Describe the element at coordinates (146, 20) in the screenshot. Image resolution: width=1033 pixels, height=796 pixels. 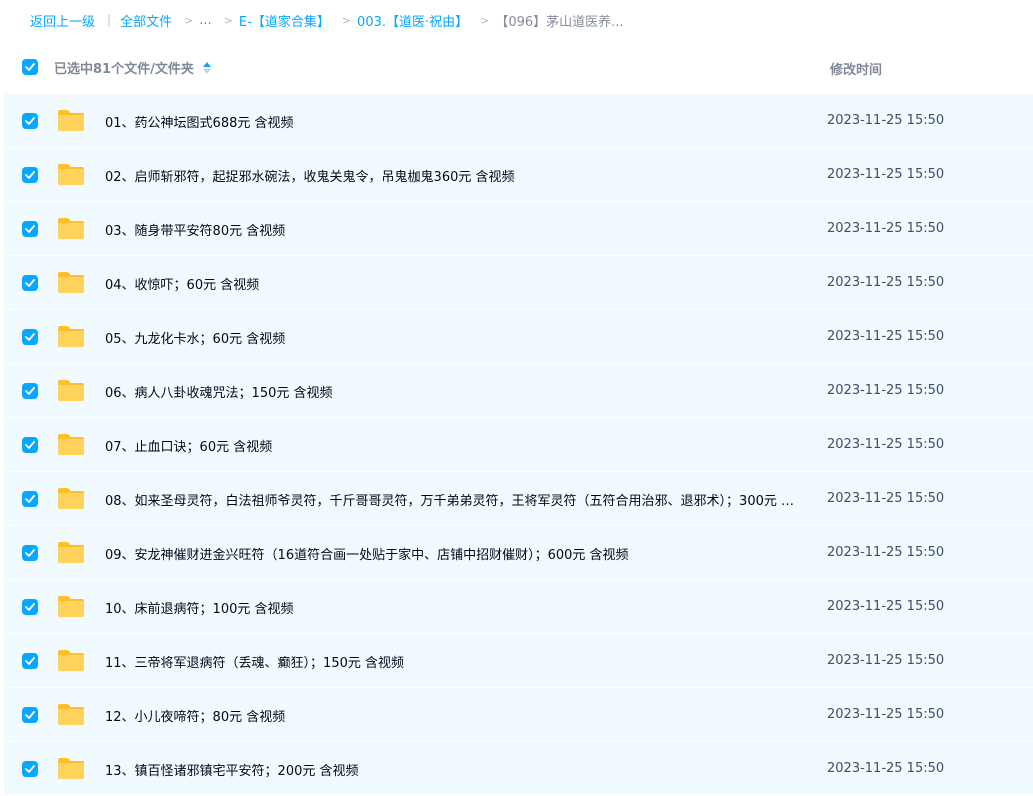
I see `breadcrumb-all-files: 全部文件` at that location.